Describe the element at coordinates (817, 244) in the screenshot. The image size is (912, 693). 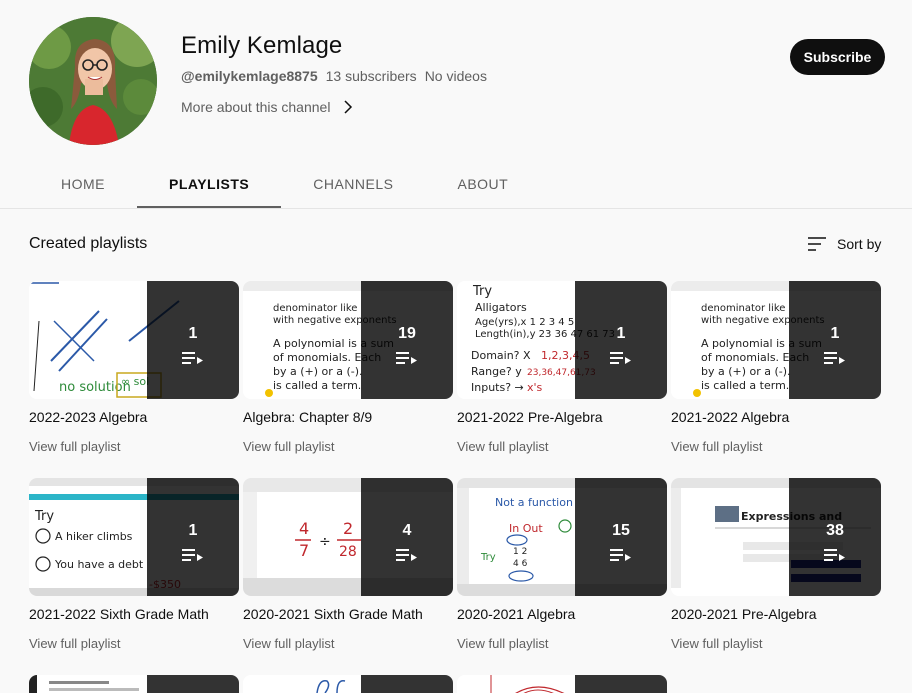
I see `sort-icon` at that location.